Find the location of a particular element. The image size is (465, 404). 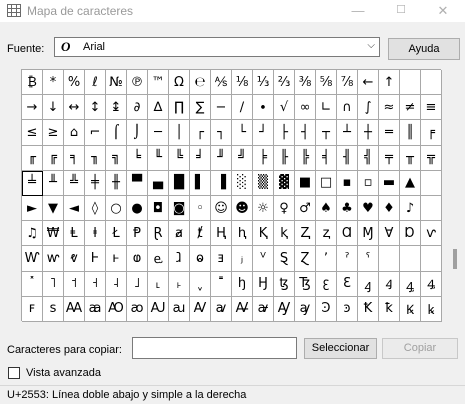

character-cell: ⌐ is located at coordinates (95, 133).